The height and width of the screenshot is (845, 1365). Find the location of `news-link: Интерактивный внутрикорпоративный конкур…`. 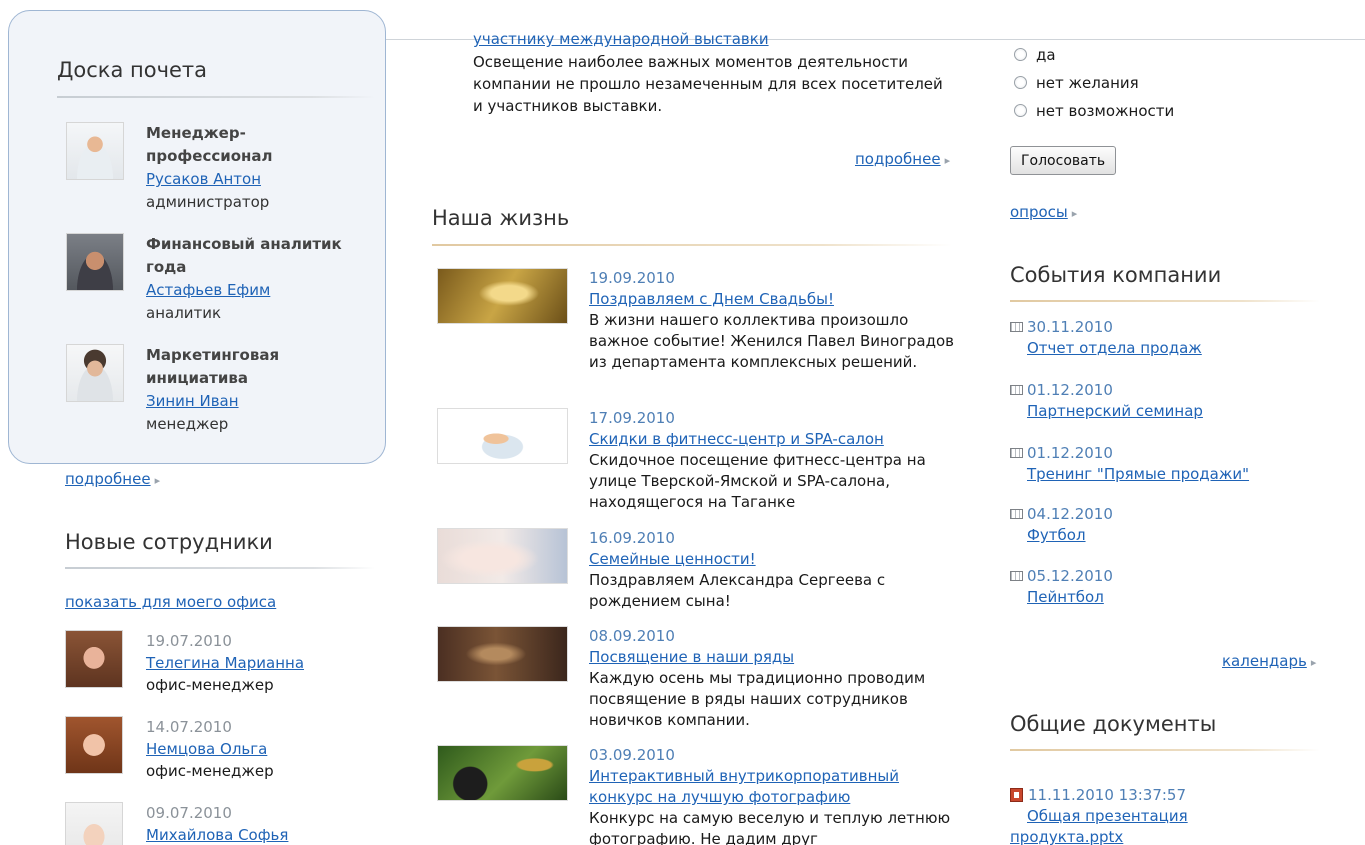

news-link: Интерактивный внутрикорпоративный конкур… is located at coordinates (774, 787).